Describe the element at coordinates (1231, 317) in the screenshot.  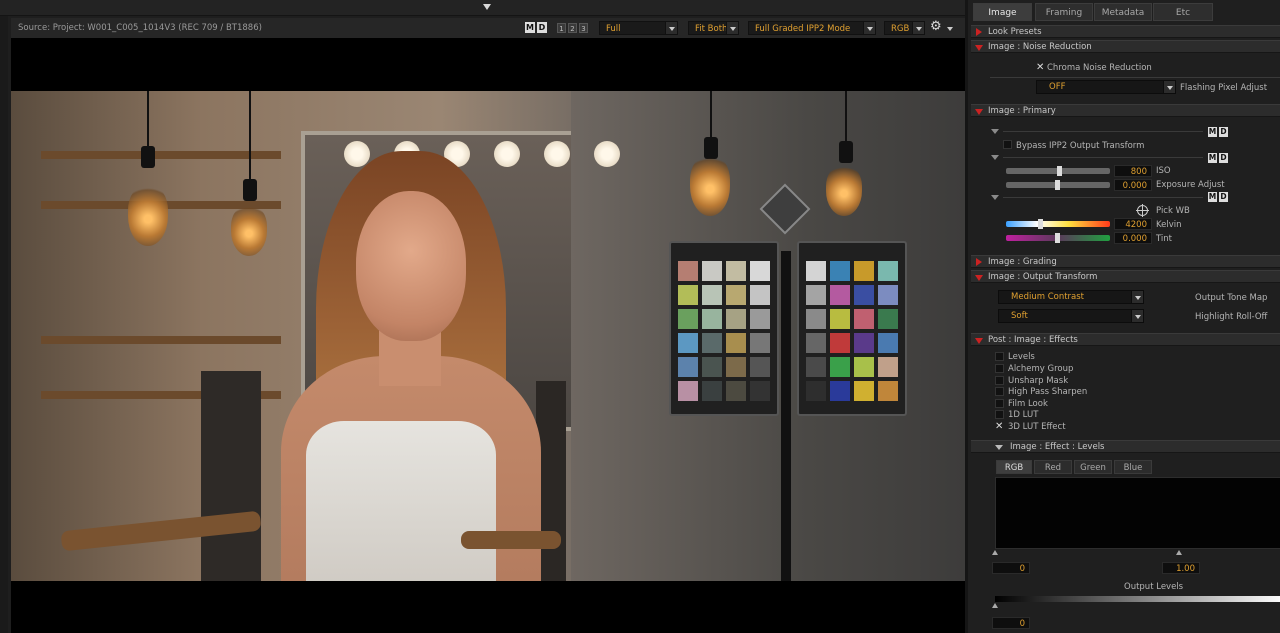
I see `rolloff-label: Highlight Roll-Off` at that location.